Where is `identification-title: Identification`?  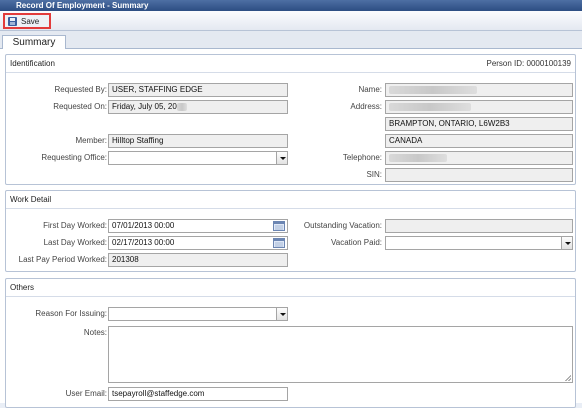 identification-title: Identification is located at coordinates (32, 63).